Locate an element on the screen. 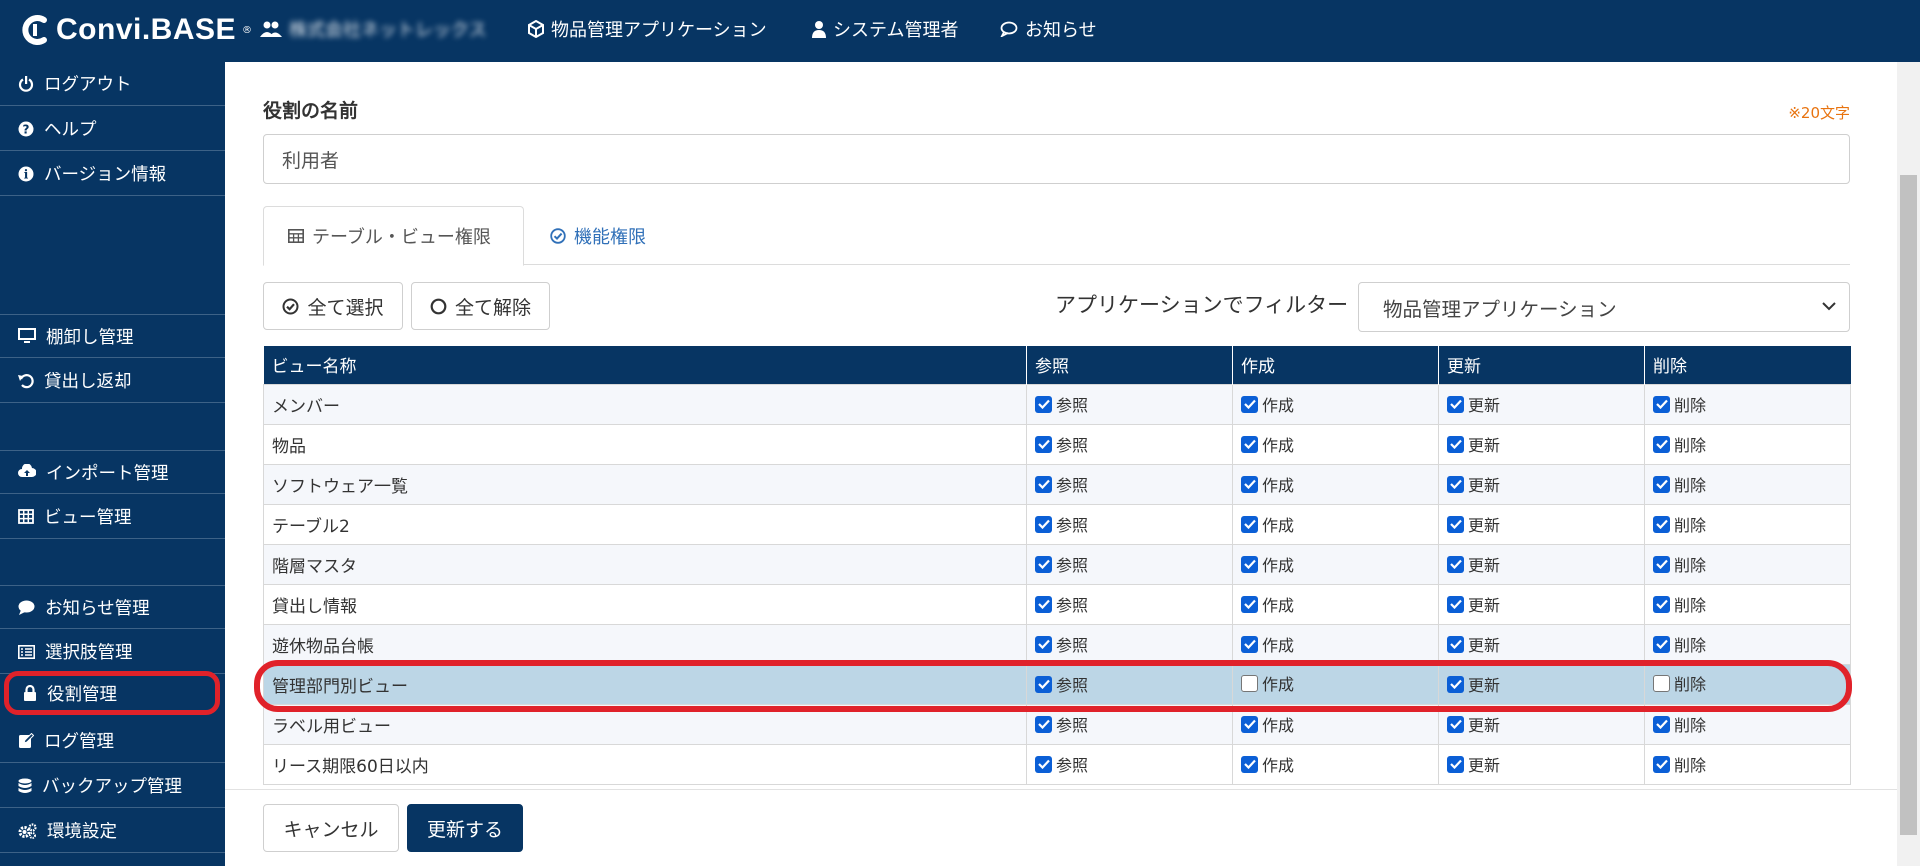  tab-table-view-permissions: テーブル・ビュー権限 is located at coordinates (393, 236).